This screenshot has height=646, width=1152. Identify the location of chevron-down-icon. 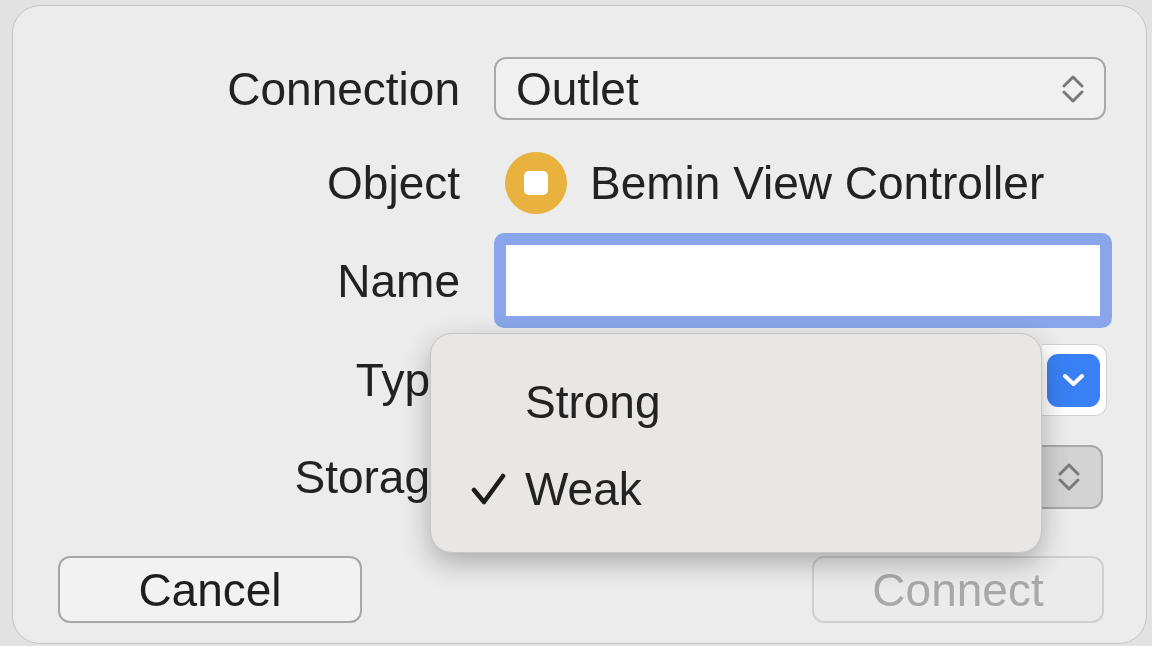
(1073, 380).